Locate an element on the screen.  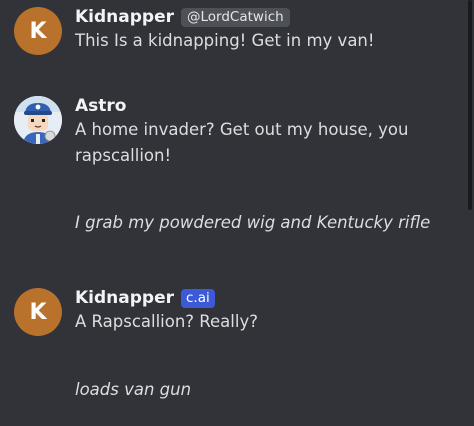
message-text: A Rapscallion? Really? is located at coordinates (166, 321).